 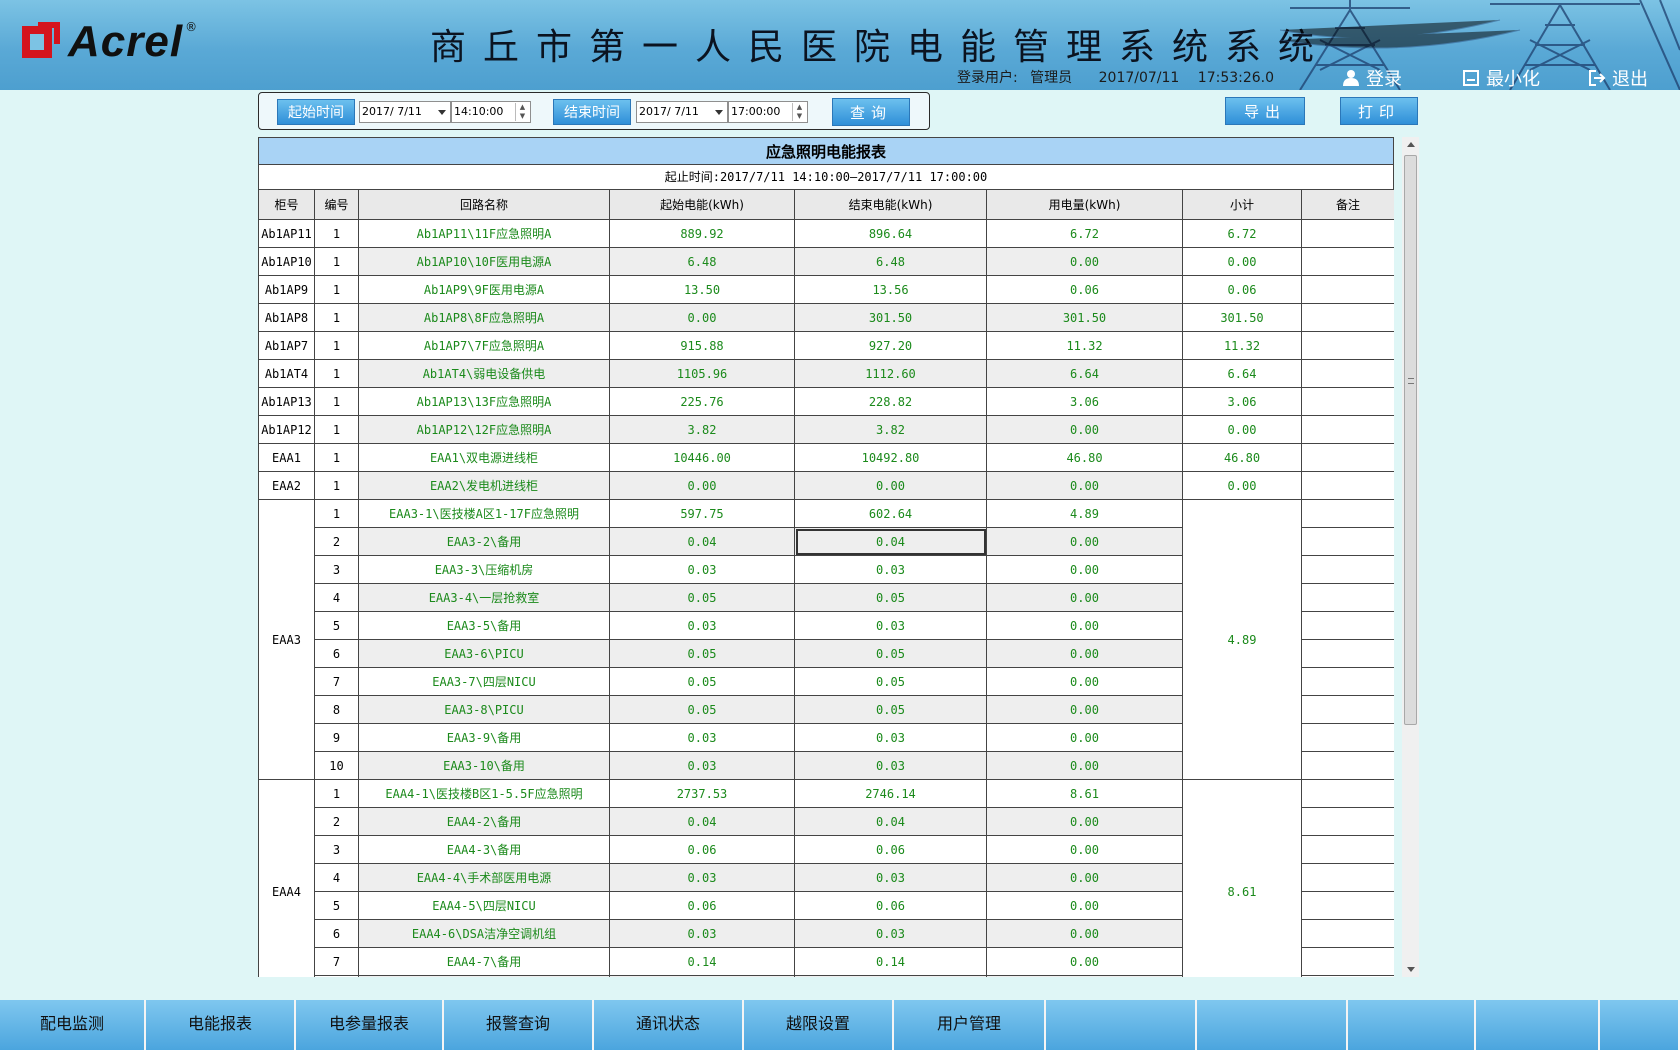 What do you see at coordinates (316, 112) in the screenshot?
I see `start-time-label: 起始时间` at bounding box center [316, 112].